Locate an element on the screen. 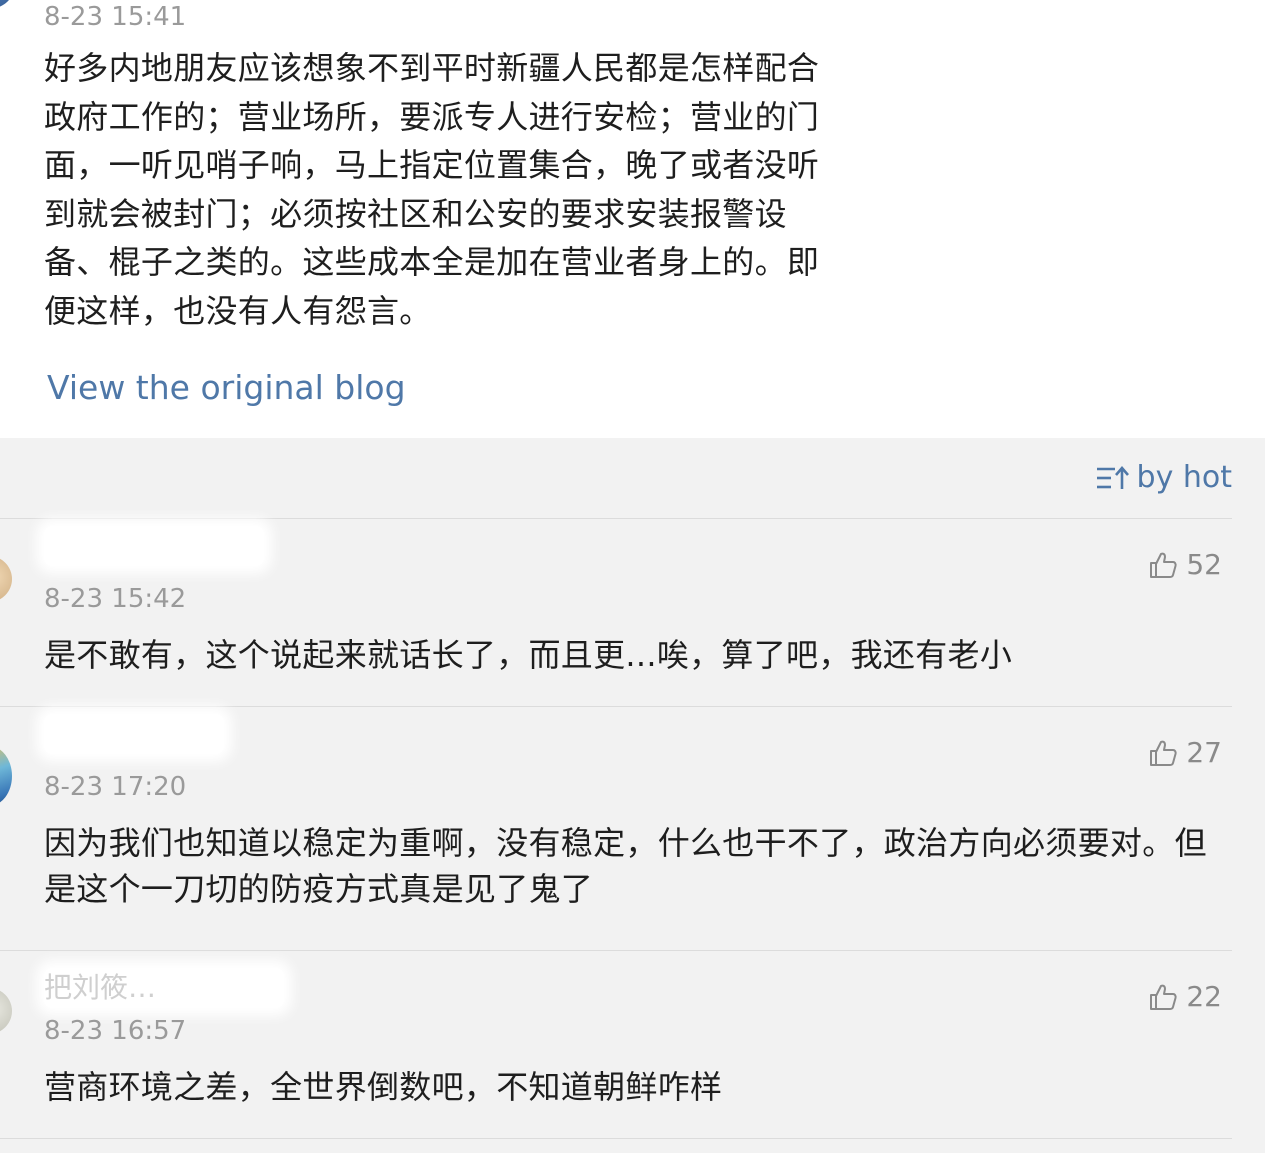 The height and width of the screenshot is (1153, 1265). sort-icon is located at coordinates (1112, 478).